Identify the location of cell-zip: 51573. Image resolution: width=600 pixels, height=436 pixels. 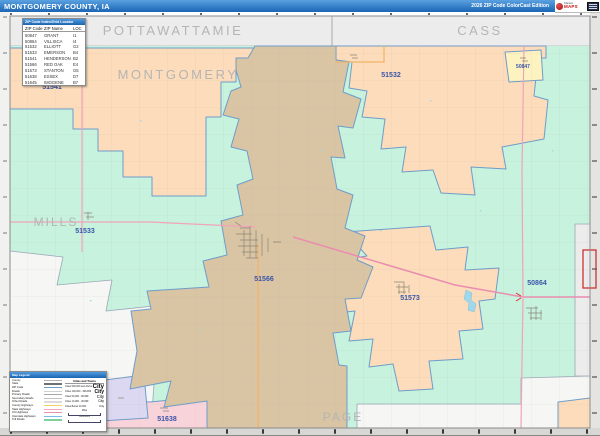
(31, 70).